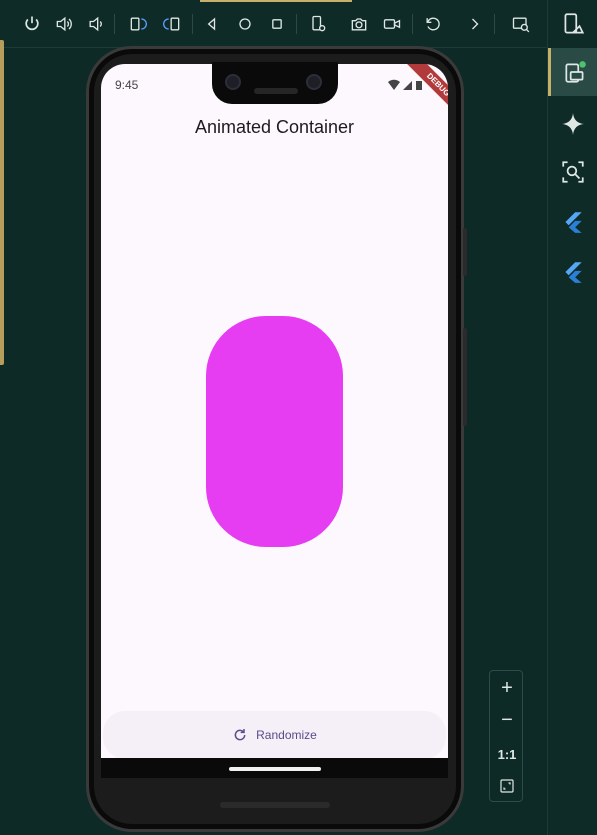 The width and height of the screenshot is (597, 835). I want to click on earpiece-speaker, so click(276, 91).